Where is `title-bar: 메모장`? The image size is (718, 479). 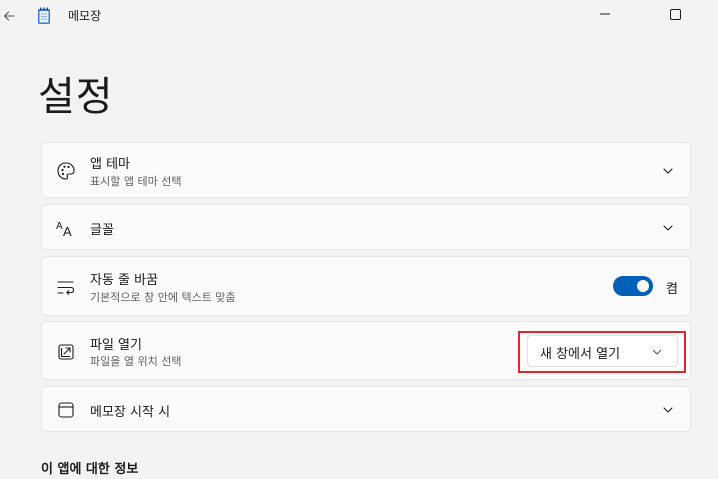
title-bar: 메모장 is located at coordinates (359, 16).